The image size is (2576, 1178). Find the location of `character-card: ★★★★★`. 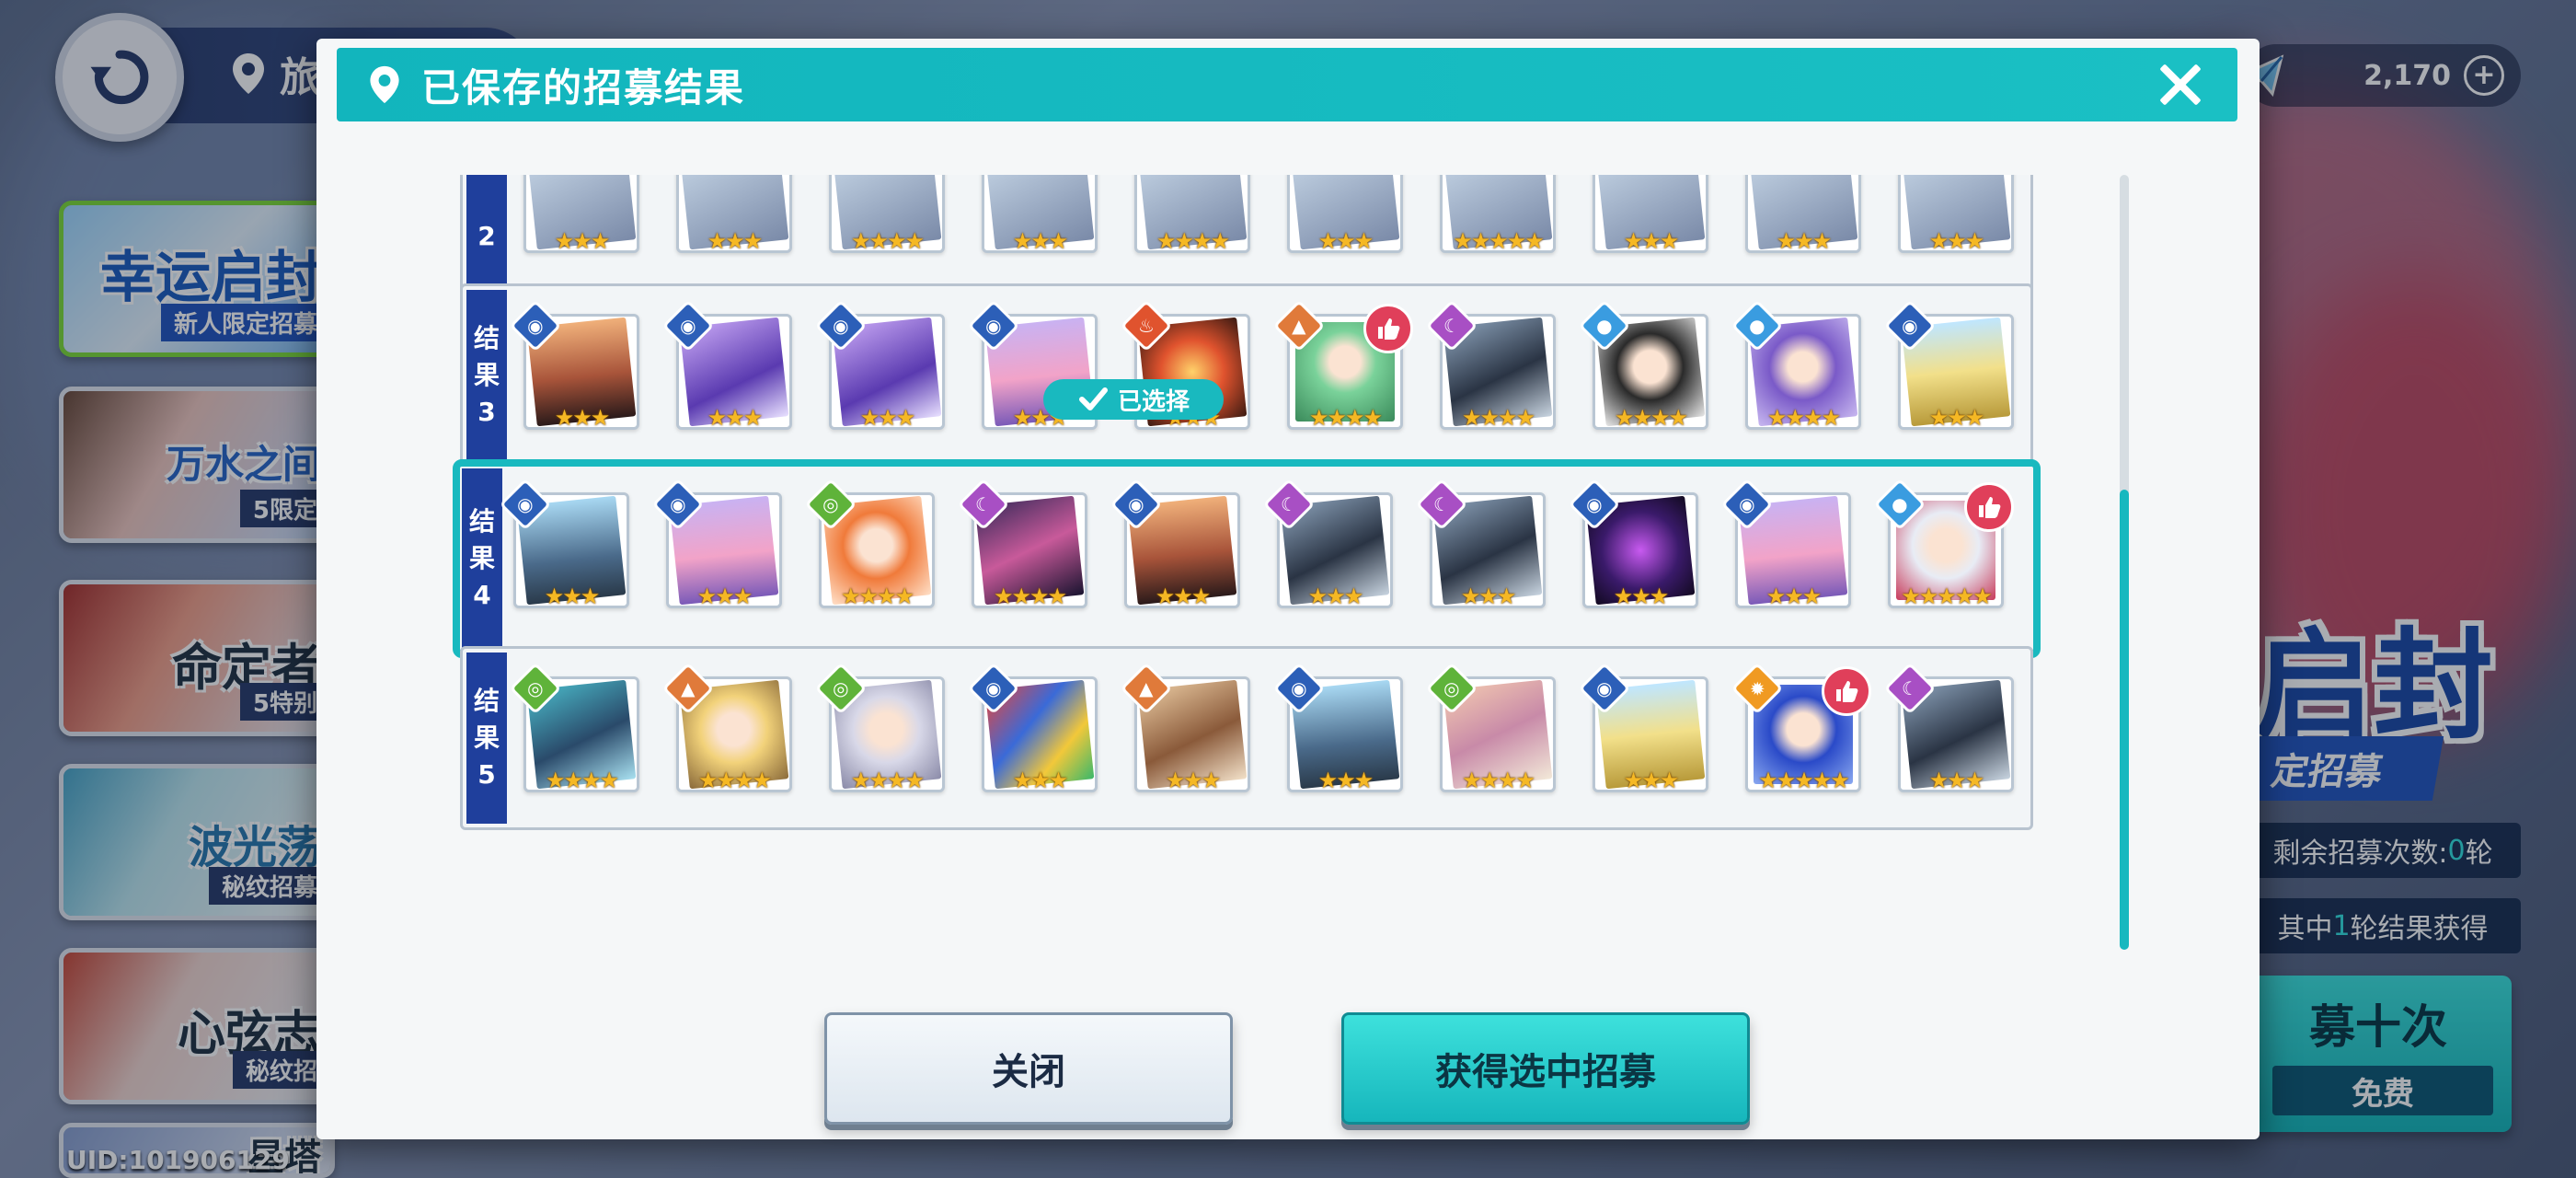

character-card: ★★★★★ is located at coordinates (1498, 214).